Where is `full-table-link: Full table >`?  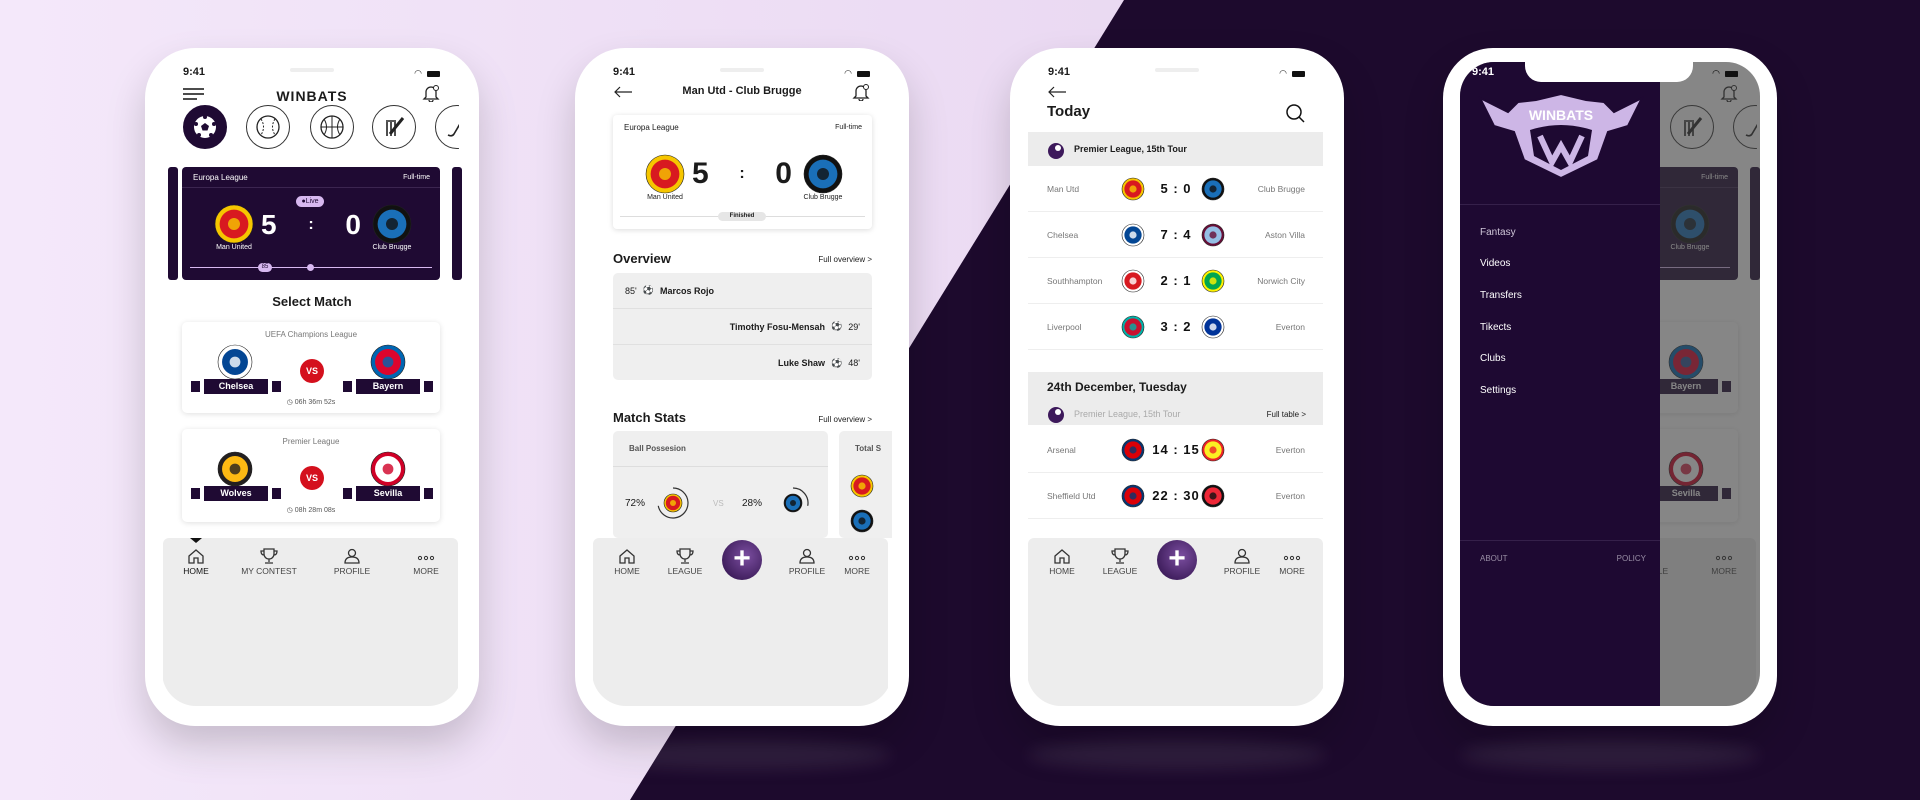 full-table-link: Full table > is located at coordinates (1286, 414).